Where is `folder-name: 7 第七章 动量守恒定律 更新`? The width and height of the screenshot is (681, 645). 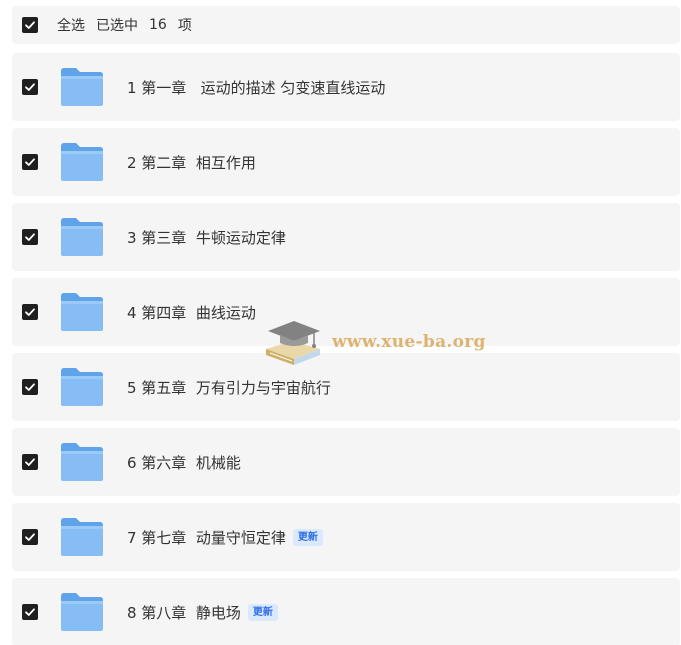 folder-name: 7 第七章 动量守恒定律 更新 is located at coordinates (225, 537).